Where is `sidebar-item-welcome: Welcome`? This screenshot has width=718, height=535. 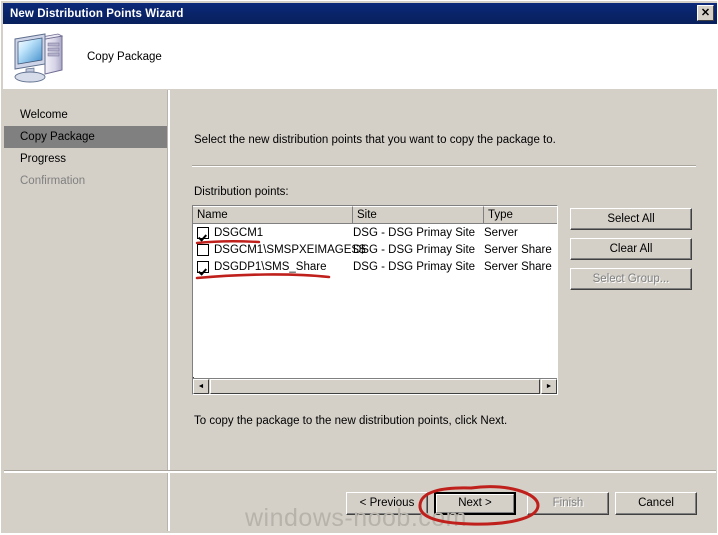 sidebar-item-welcome: Welcome is located at coordinates (85, 115).